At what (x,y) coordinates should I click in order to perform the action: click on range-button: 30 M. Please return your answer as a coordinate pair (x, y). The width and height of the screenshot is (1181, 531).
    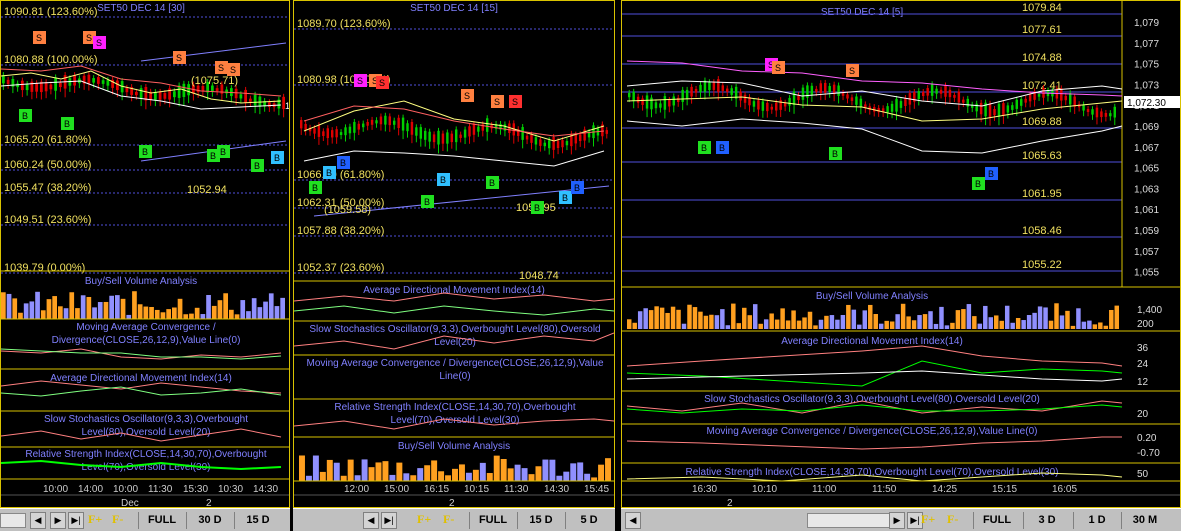
    Looking at the image, I should click on (1144, 520).